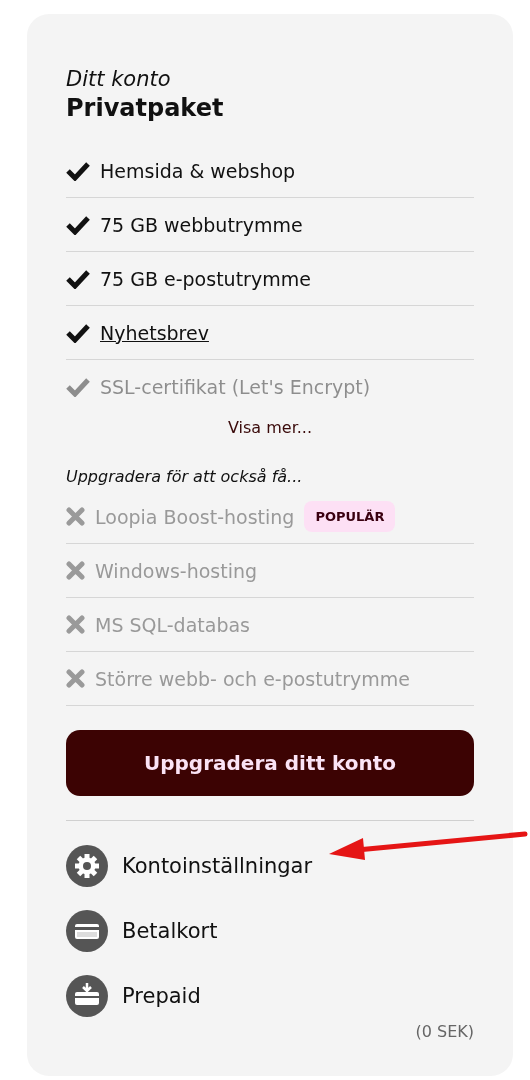 Image resolution: width=530 pixels, height=1080 pixels. I want to click on upgrade-feature-label: MS SQL-databas, so click(172, 624).